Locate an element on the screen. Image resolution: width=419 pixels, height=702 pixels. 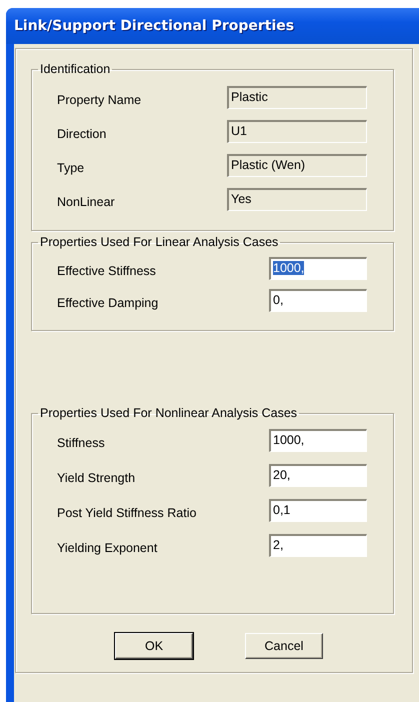
group-title: Properties Used For Linear Analysis Cases is located at coordinates (159, 242).